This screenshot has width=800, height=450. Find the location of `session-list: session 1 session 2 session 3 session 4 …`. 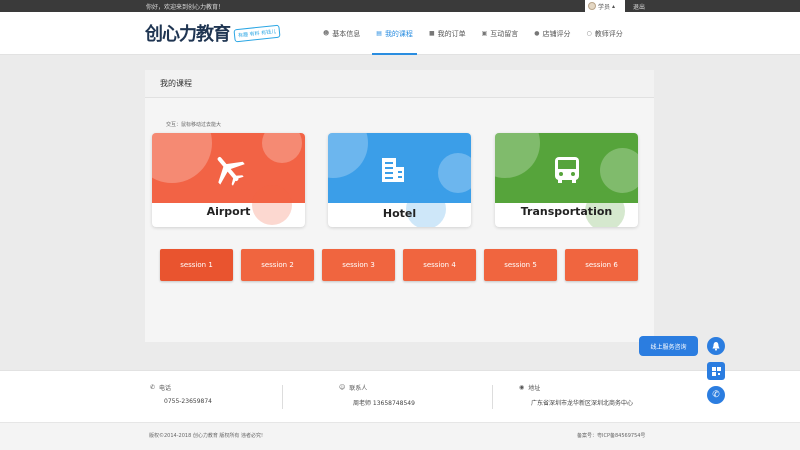

session-list: session 1 session 2 session 3 session 4 … is located at coordinates (399, 265).